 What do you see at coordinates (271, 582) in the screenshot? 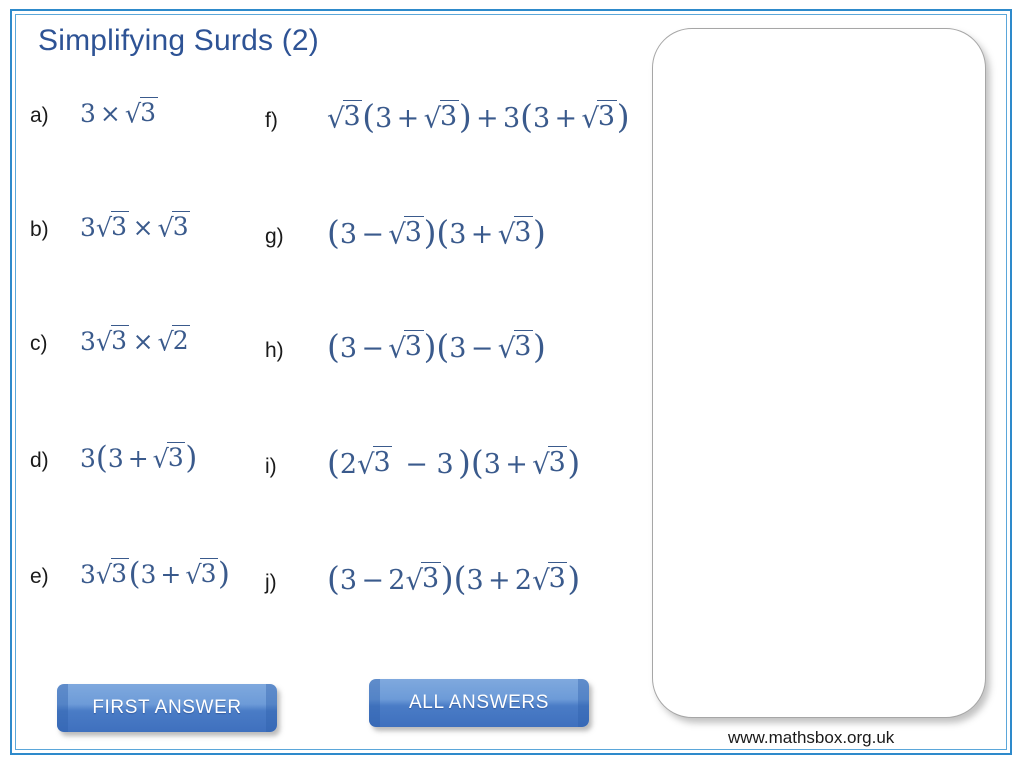
I see `question-label-j: j)` at bounding box center [271, 582].